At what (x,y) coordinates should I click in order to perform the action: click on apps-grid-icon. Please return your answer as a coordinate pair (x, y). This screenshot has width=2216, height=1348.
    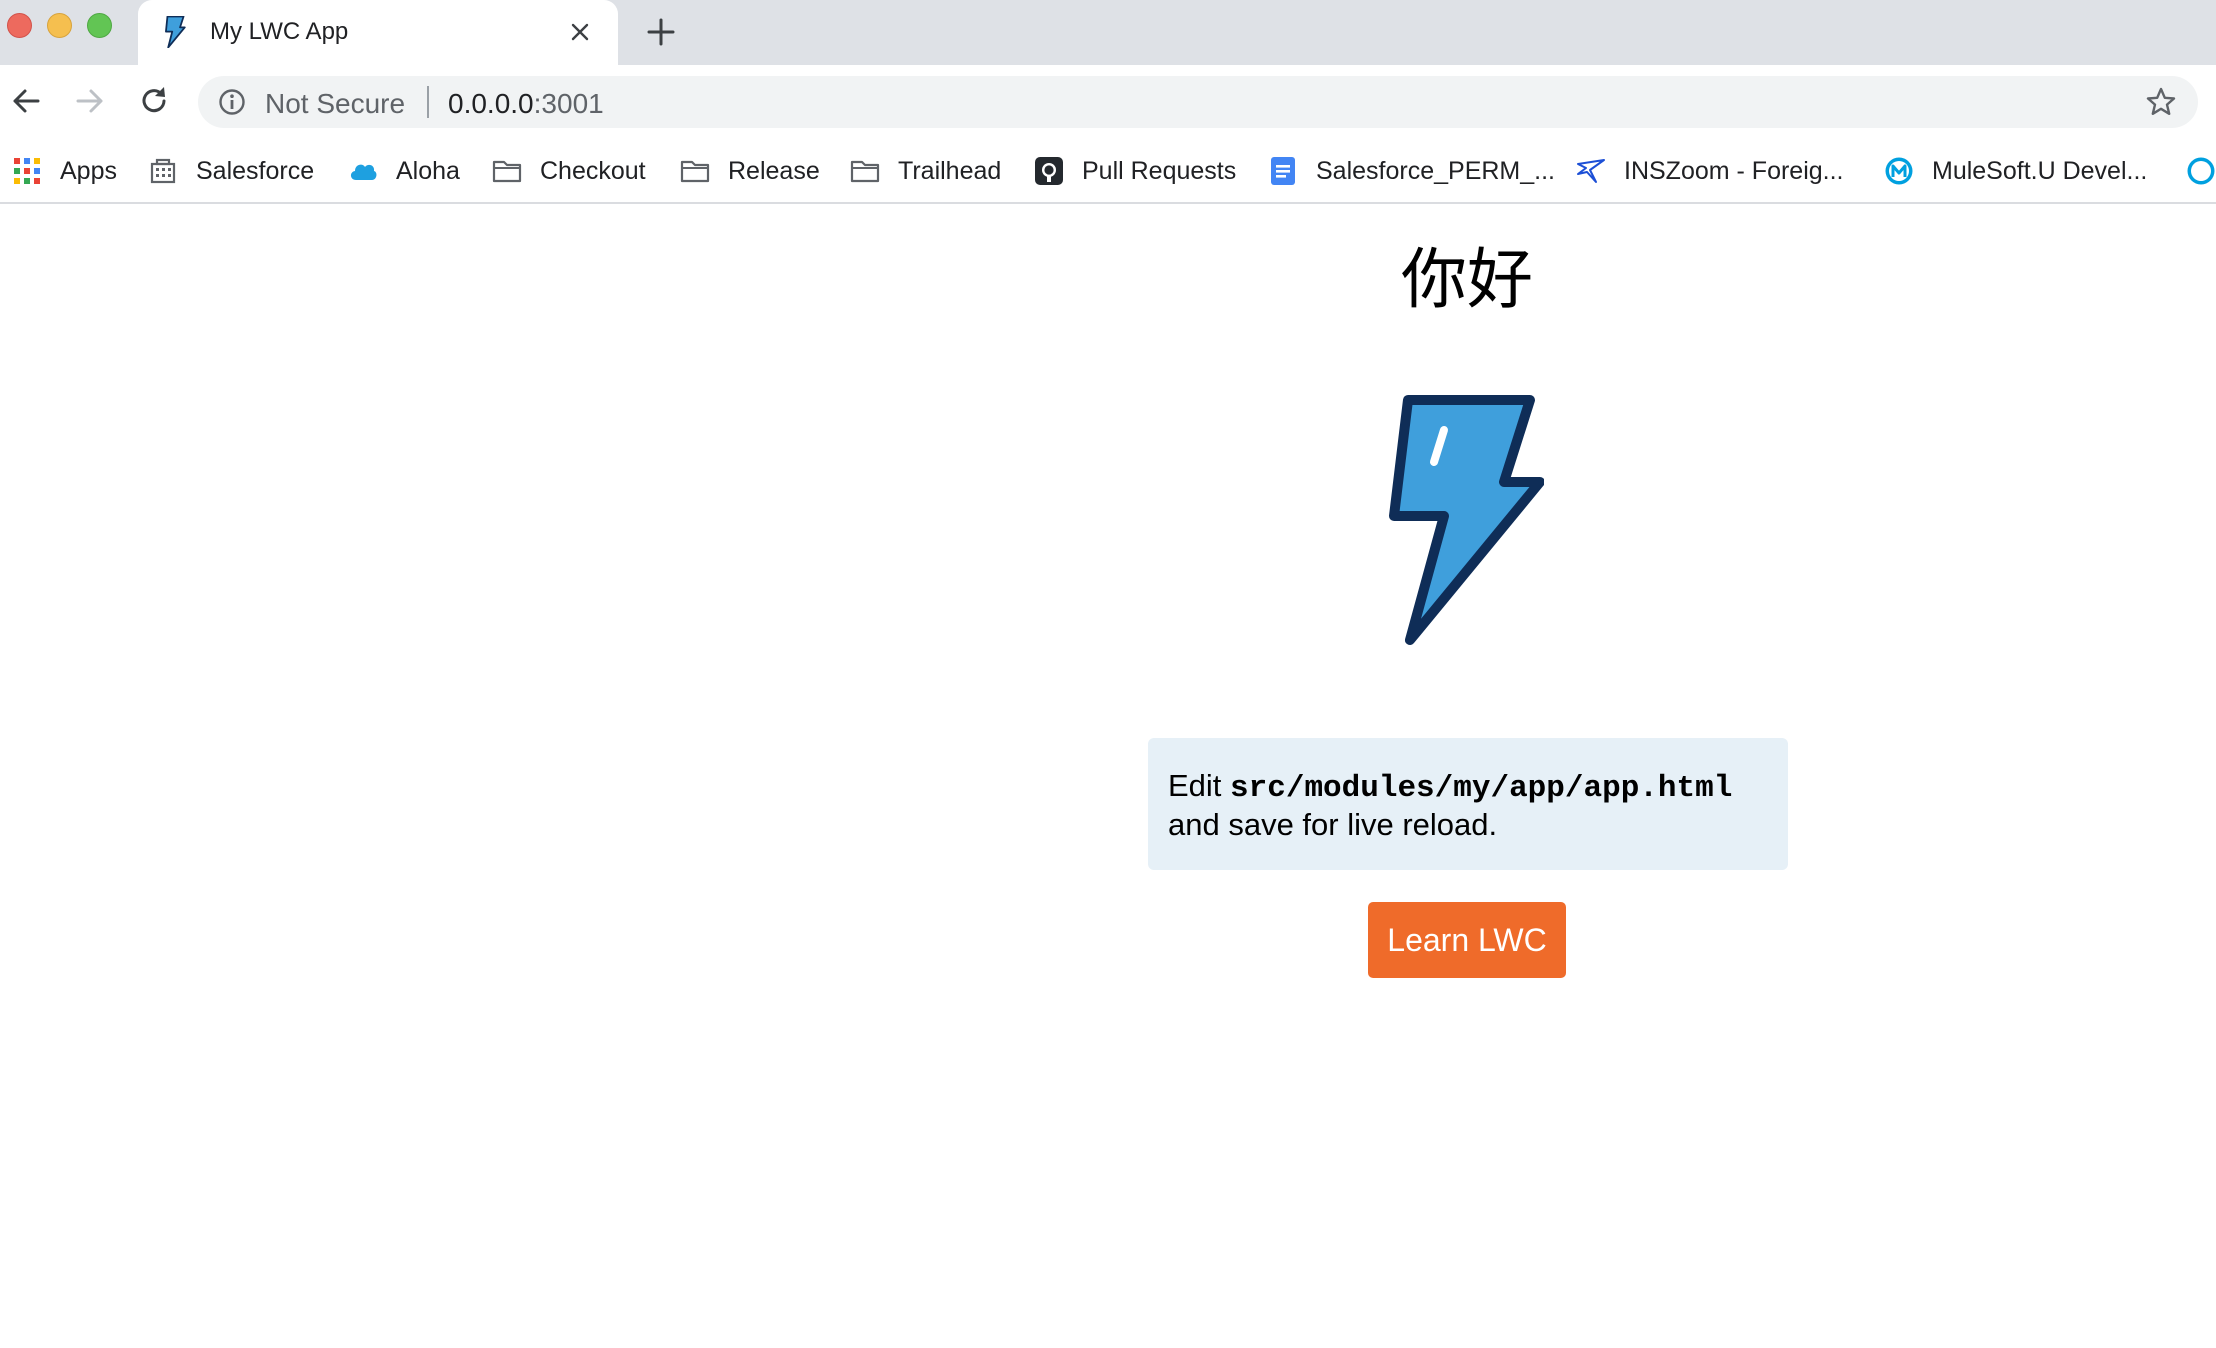
    Looking at the image, I should click on (27, 171).